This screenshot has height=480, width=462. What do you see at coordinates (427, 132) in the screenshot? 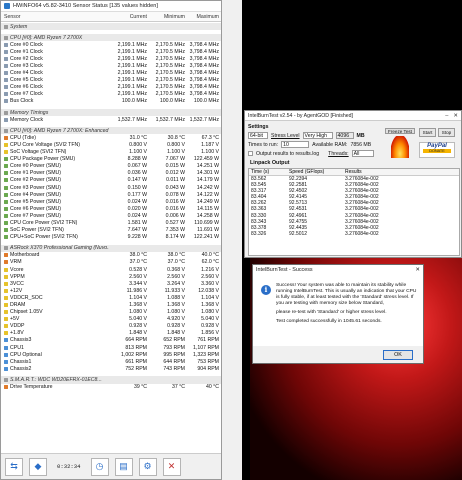
I see `start-button: Start` at bounding box center [427, 132].